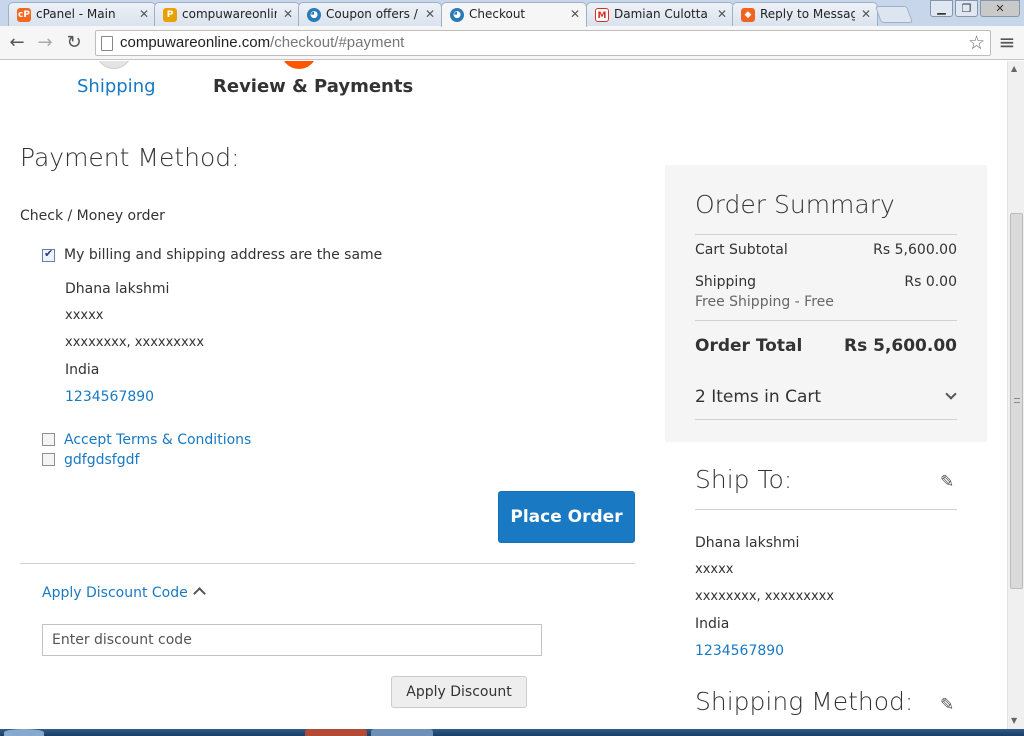 This screenshot has height=736, width=1024. Describe the element at coordinates (748, 15) in the screenshot. I see `magento-icon: ◆` at that location.